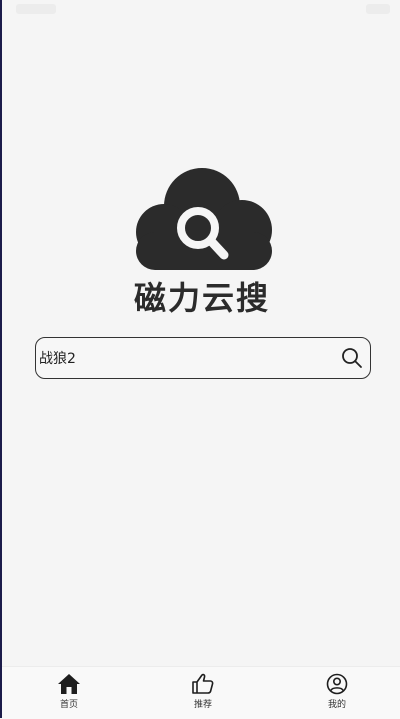 The height and width of the screenshot is (719, 400). Describe the element at coordinates (184, 358) in the screenshot. I see `search-input` at that location.